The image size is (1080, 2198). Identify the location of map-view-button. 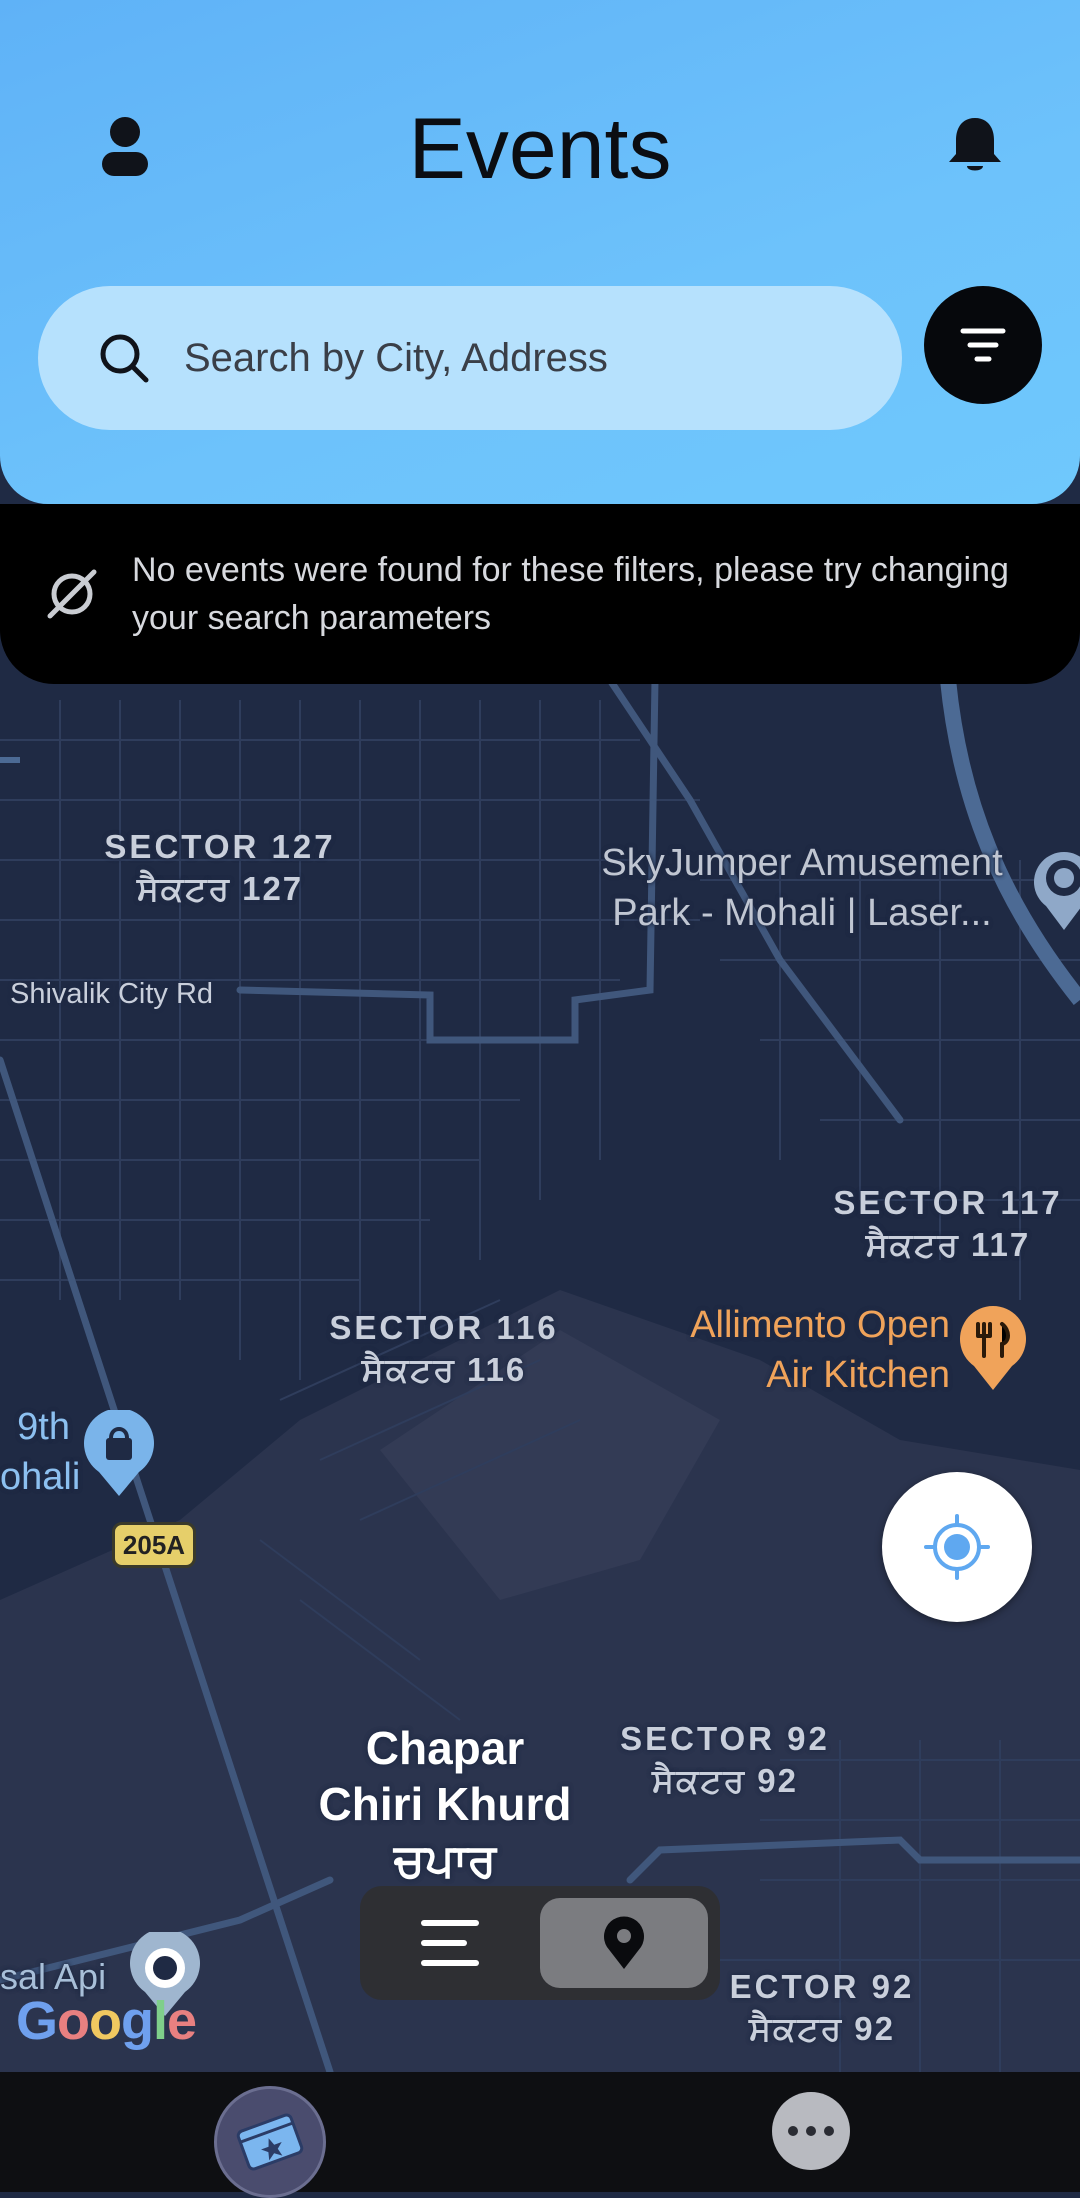
(624, 1943).